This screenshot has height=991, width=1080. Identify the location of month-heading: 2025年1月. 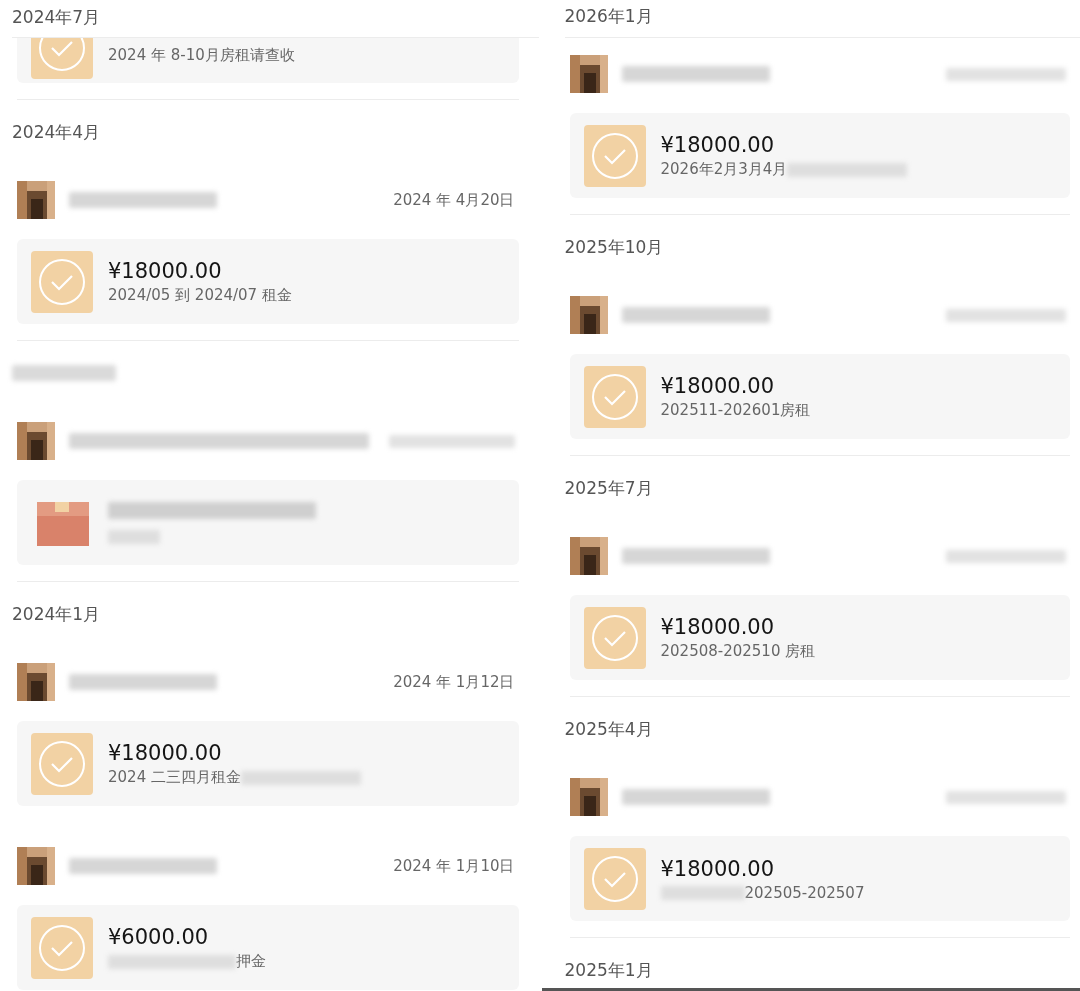
(608, 970).